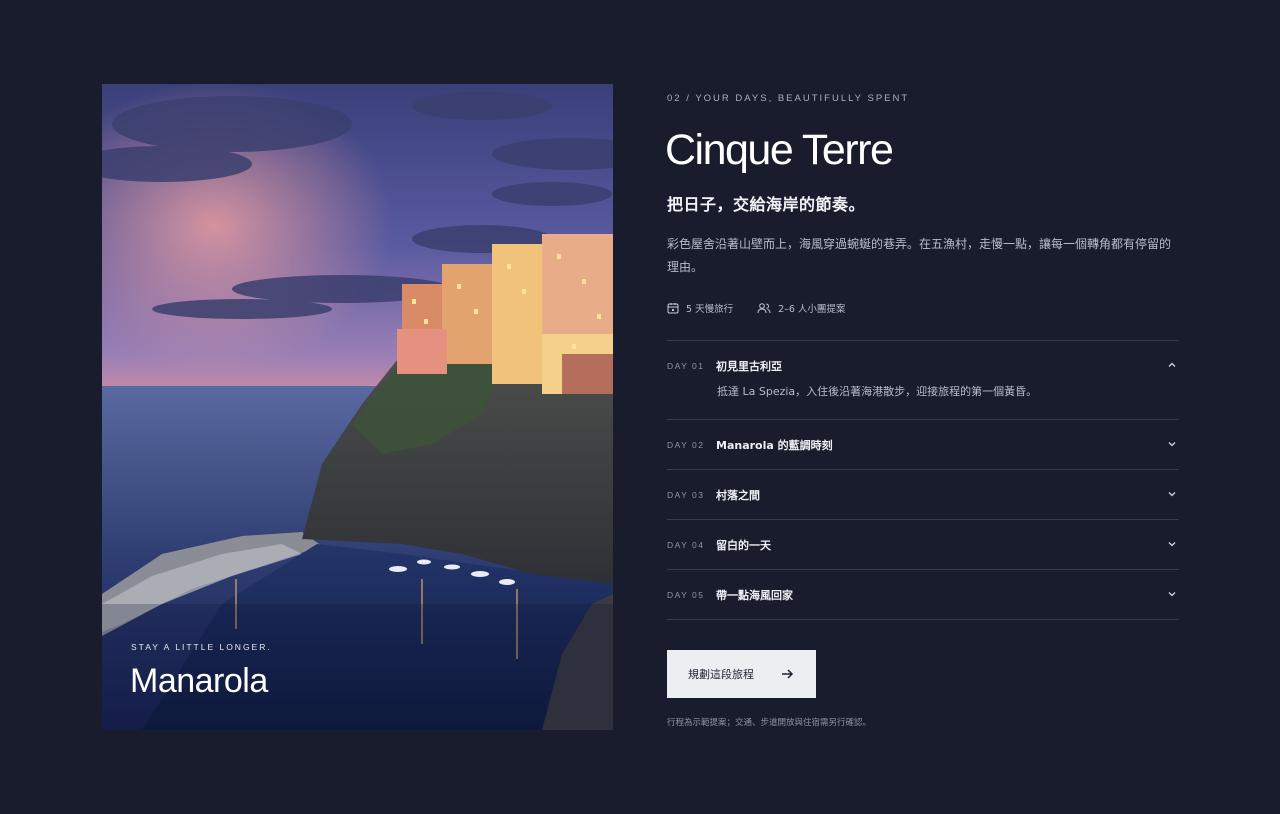 Image resolution: width=1280 pixels, height=814 pixels. Describe the element at coordinates (673, 308) in the screenshot. I see `calendar-icon` at that location.